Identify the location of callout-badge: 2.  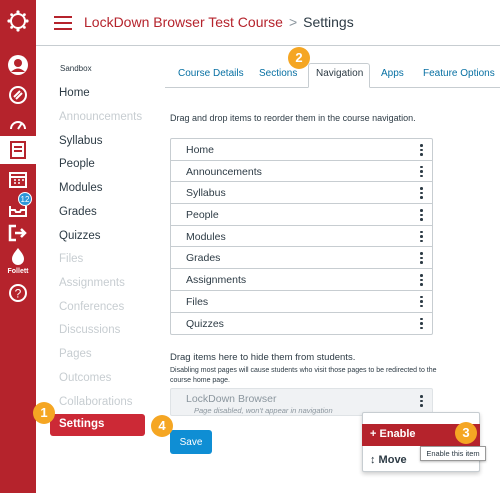
(299, 58).